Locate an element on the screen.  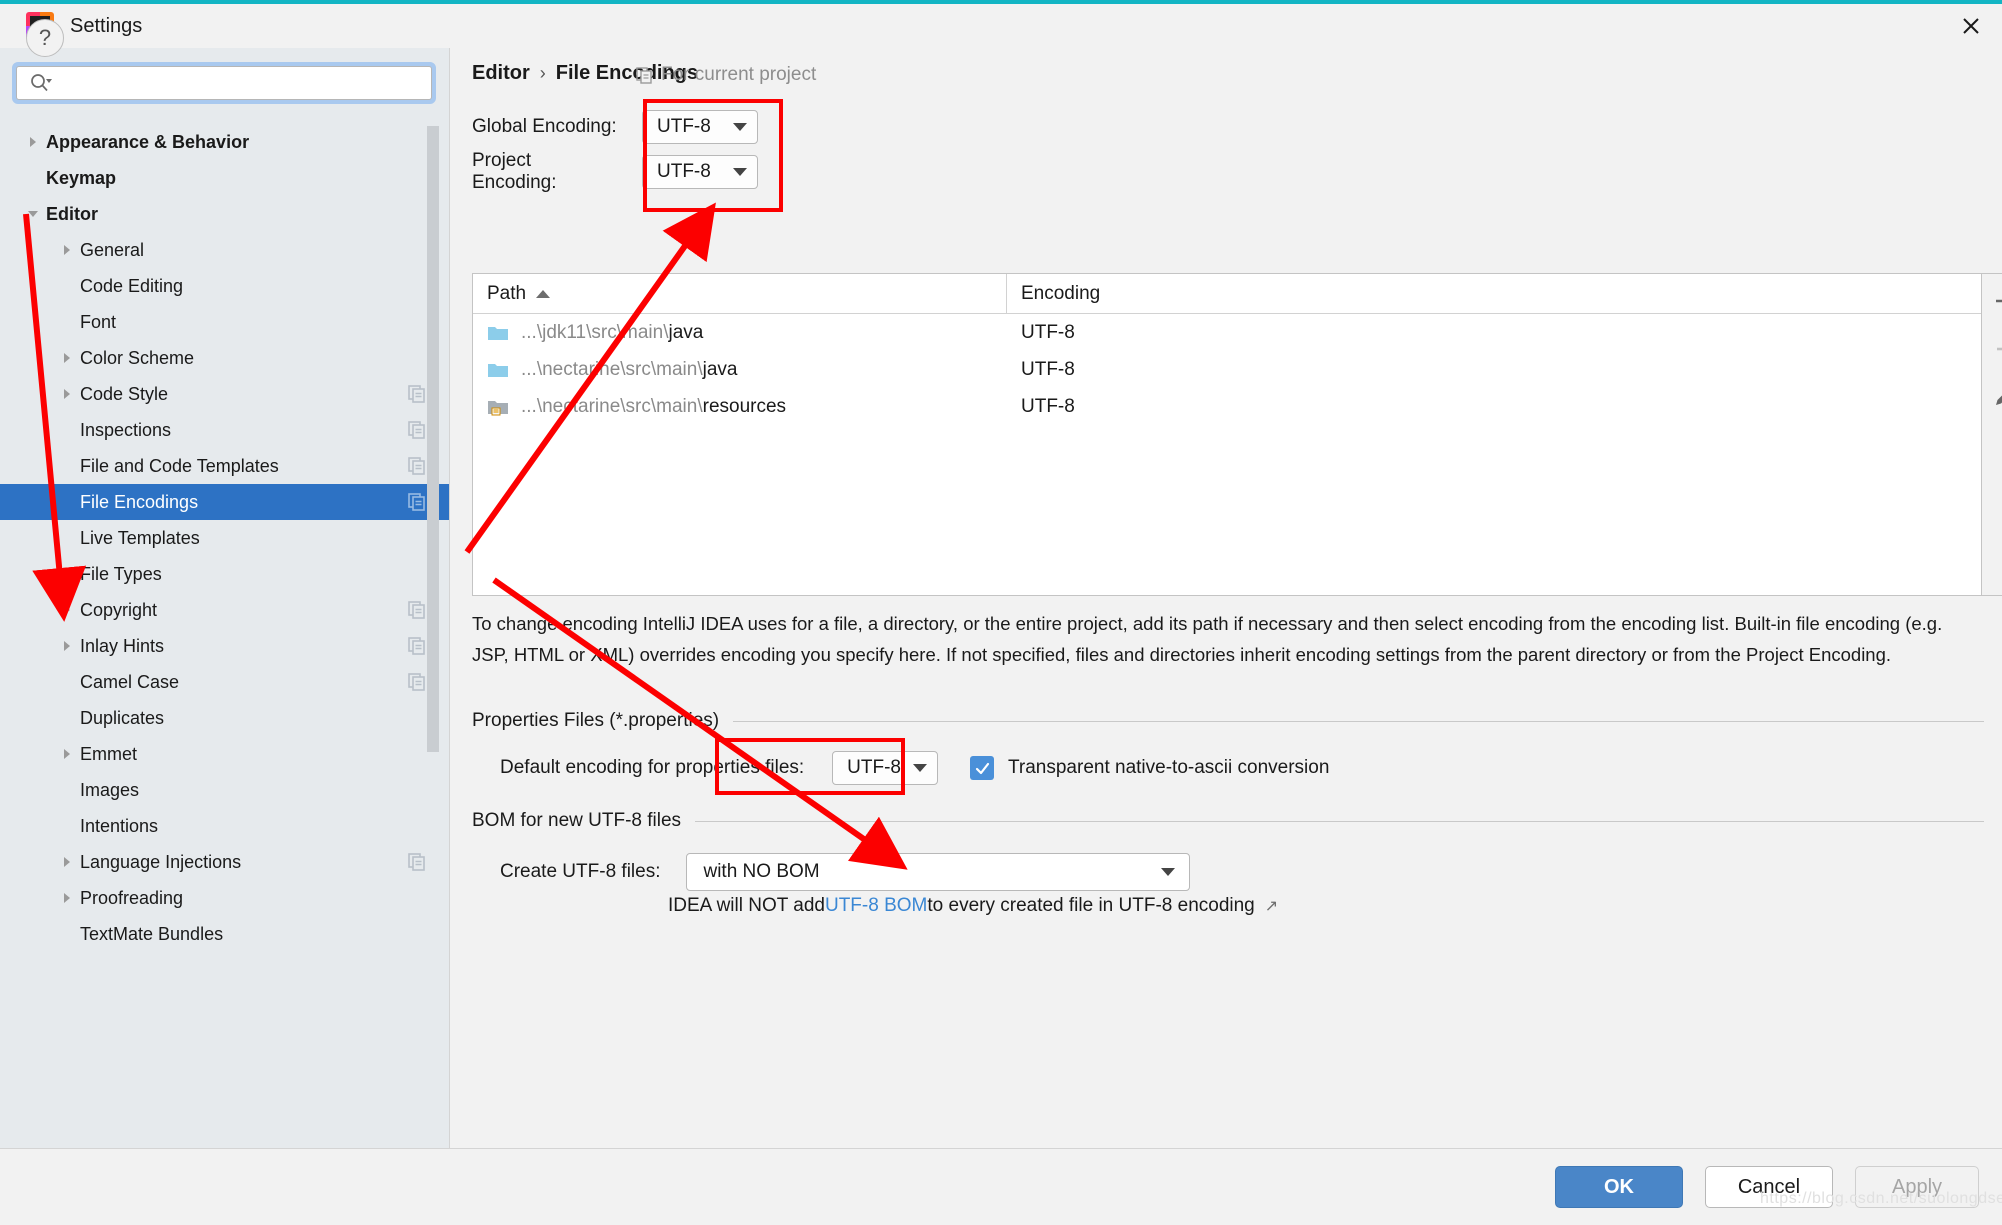
table-cell-path-text: ...\jdk11\src\main\java is located at coordinates (612, 333).